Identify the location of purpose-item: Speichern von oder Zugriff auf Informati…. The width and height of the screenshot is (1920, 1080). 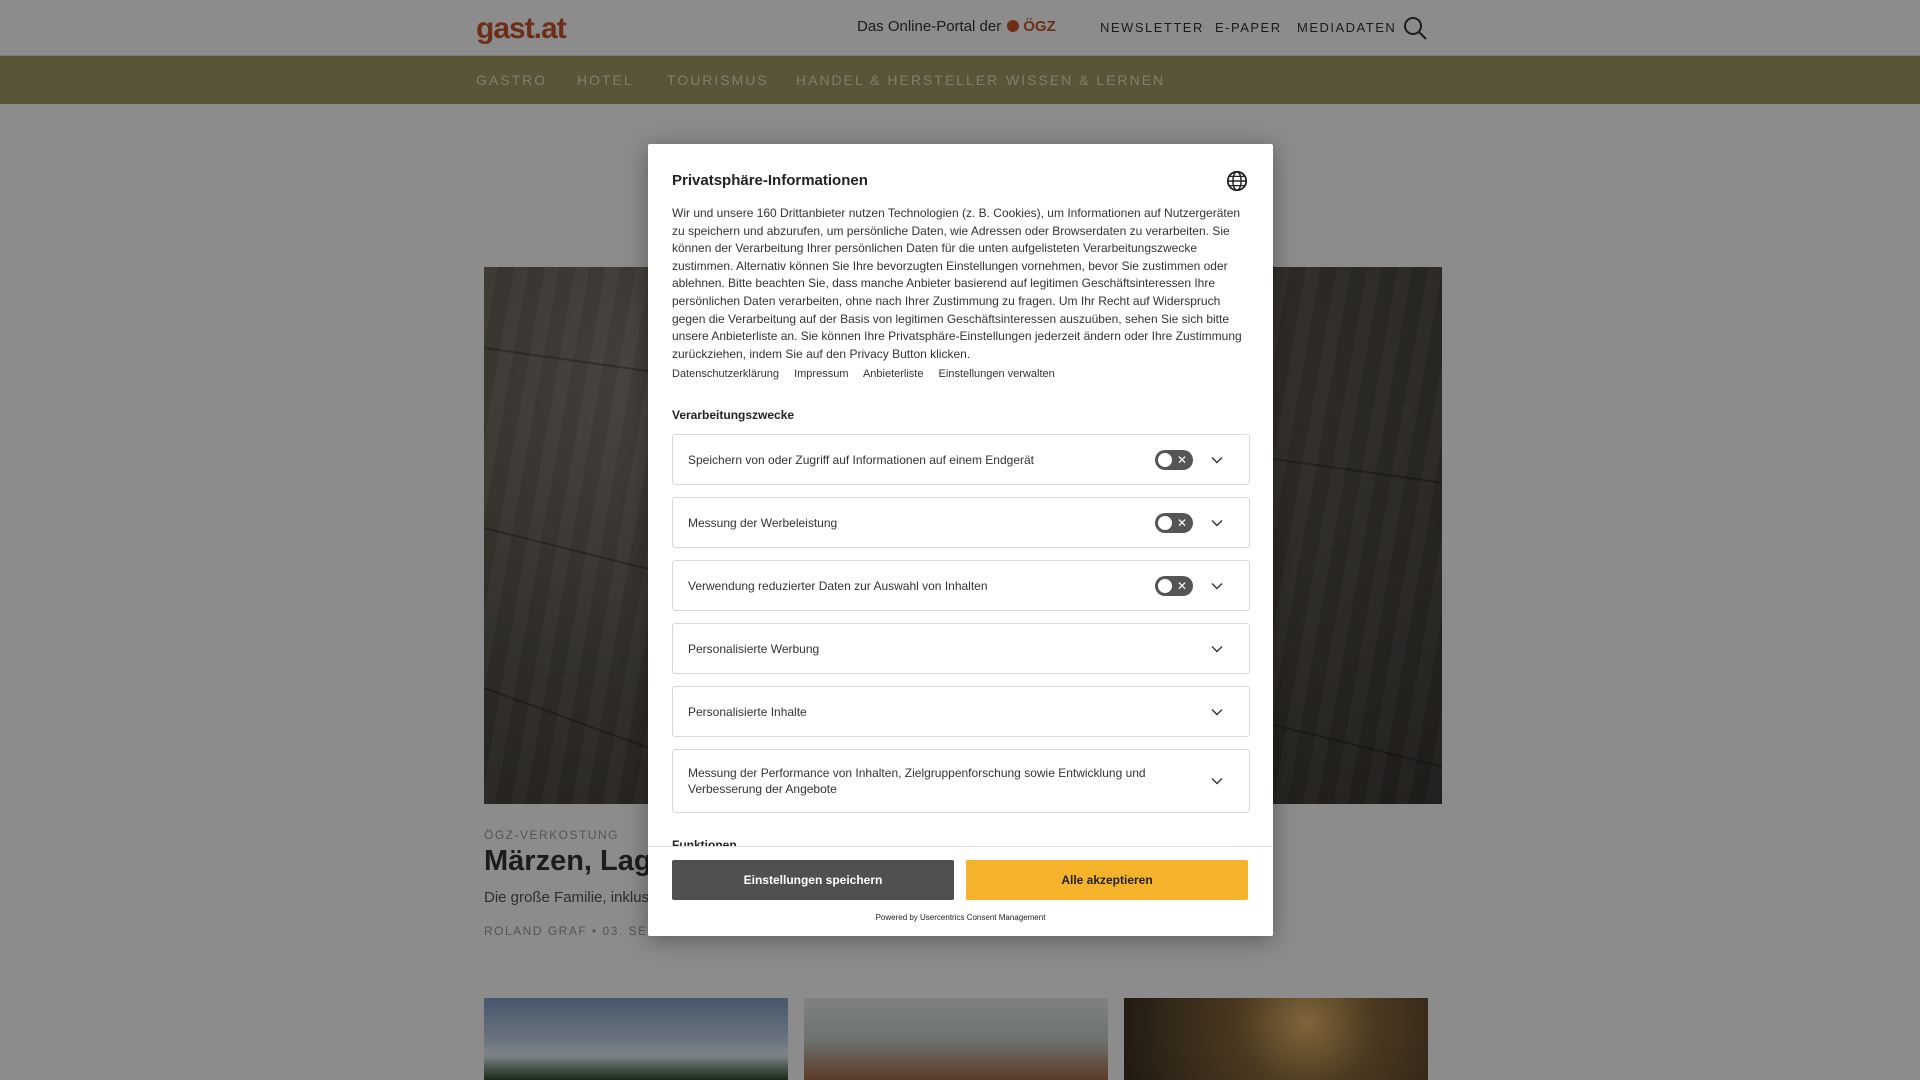
(961, 459).